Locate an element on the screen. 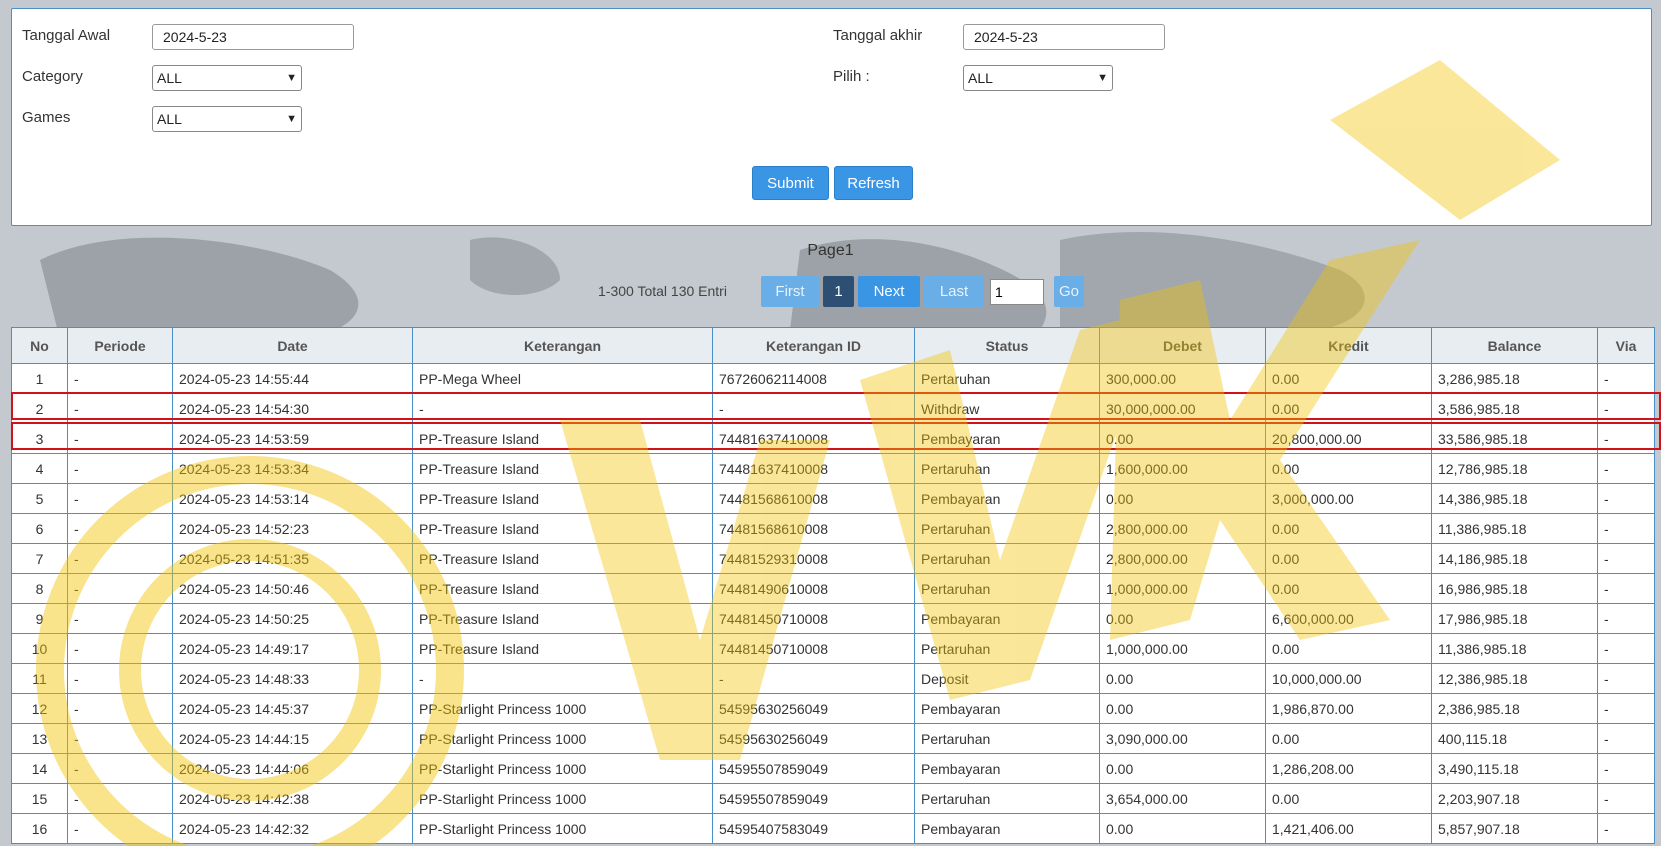 The width and height of the screenshot is (1661, 846). balance-cell: 16,986,985.18 is located at coordinates (1514, 588).